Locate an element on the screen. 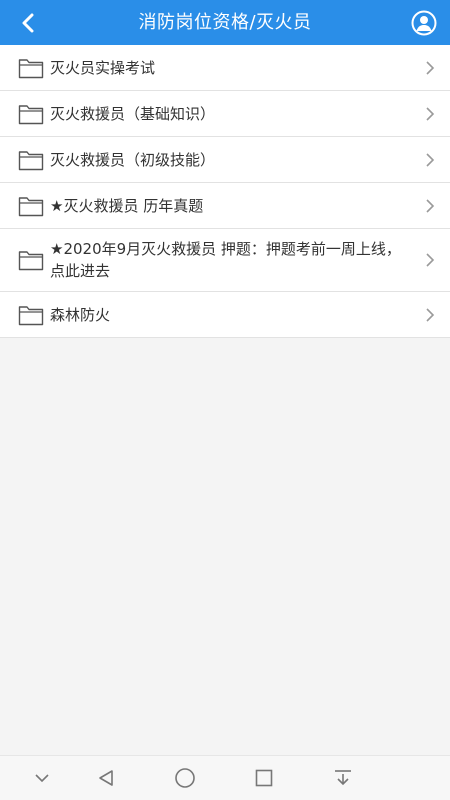 This screenshot has height=800, width=450. recents-square-icon is located at coordinates (264, 778).